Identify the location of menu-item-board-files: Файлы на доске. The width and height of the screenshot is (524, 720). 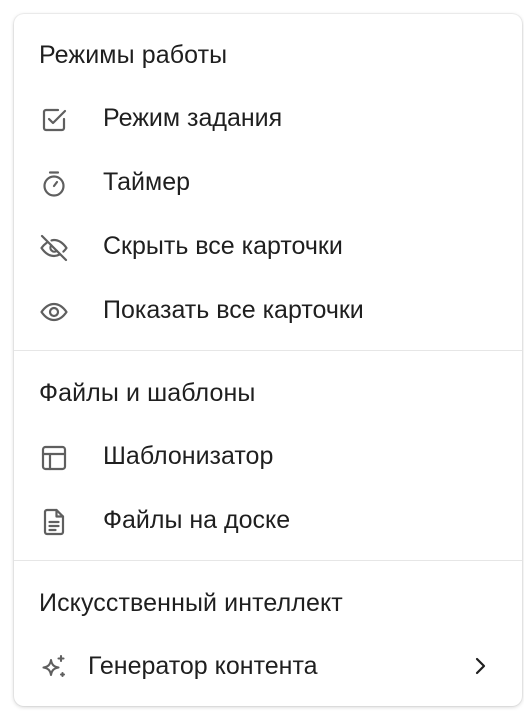
(268, 520).